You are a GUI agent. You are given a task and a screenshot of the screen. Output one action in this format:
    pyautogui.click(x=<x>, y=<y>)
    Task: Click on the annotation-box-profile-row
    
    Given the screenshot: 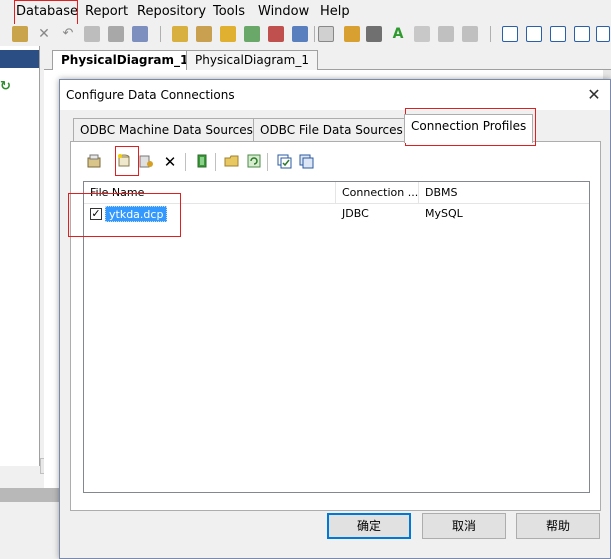 What is the action you would take?
    pyautogui.click(x=124, y=215)
    